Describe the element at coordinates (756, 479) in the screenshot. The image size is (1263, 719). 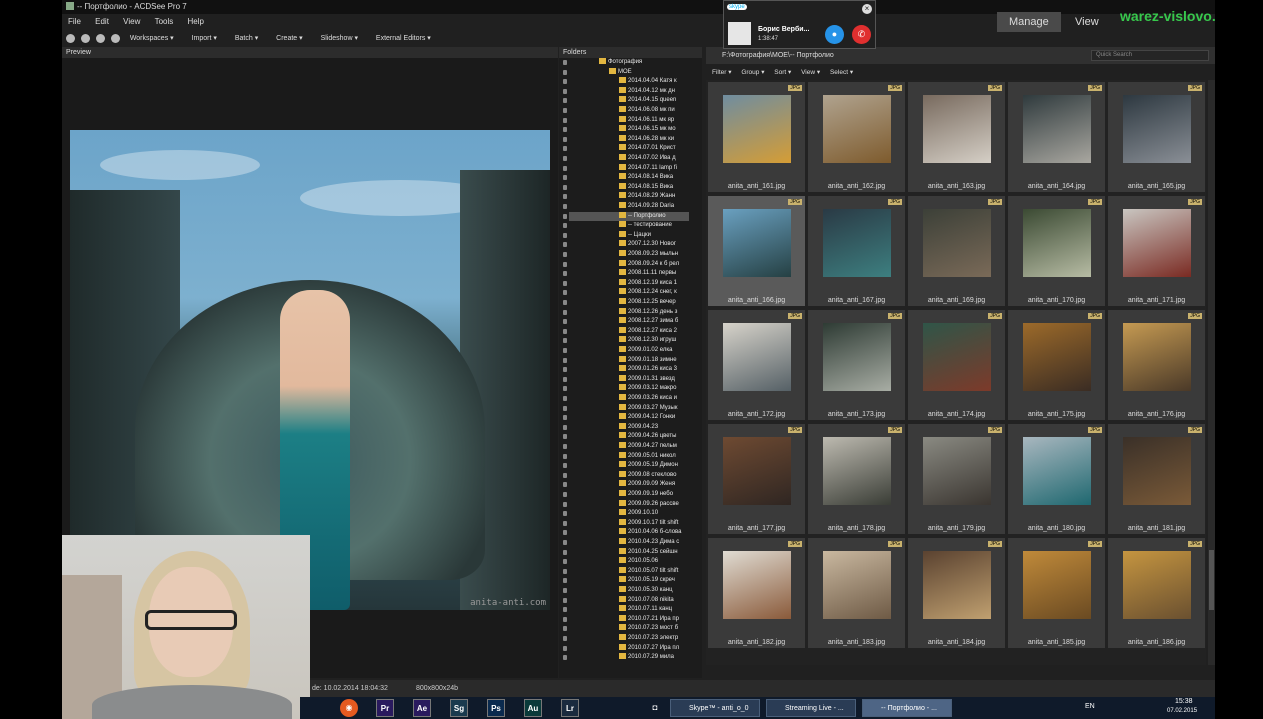
I see `thumbnail-item: JPG anita_anti_177.jpg` at that location.